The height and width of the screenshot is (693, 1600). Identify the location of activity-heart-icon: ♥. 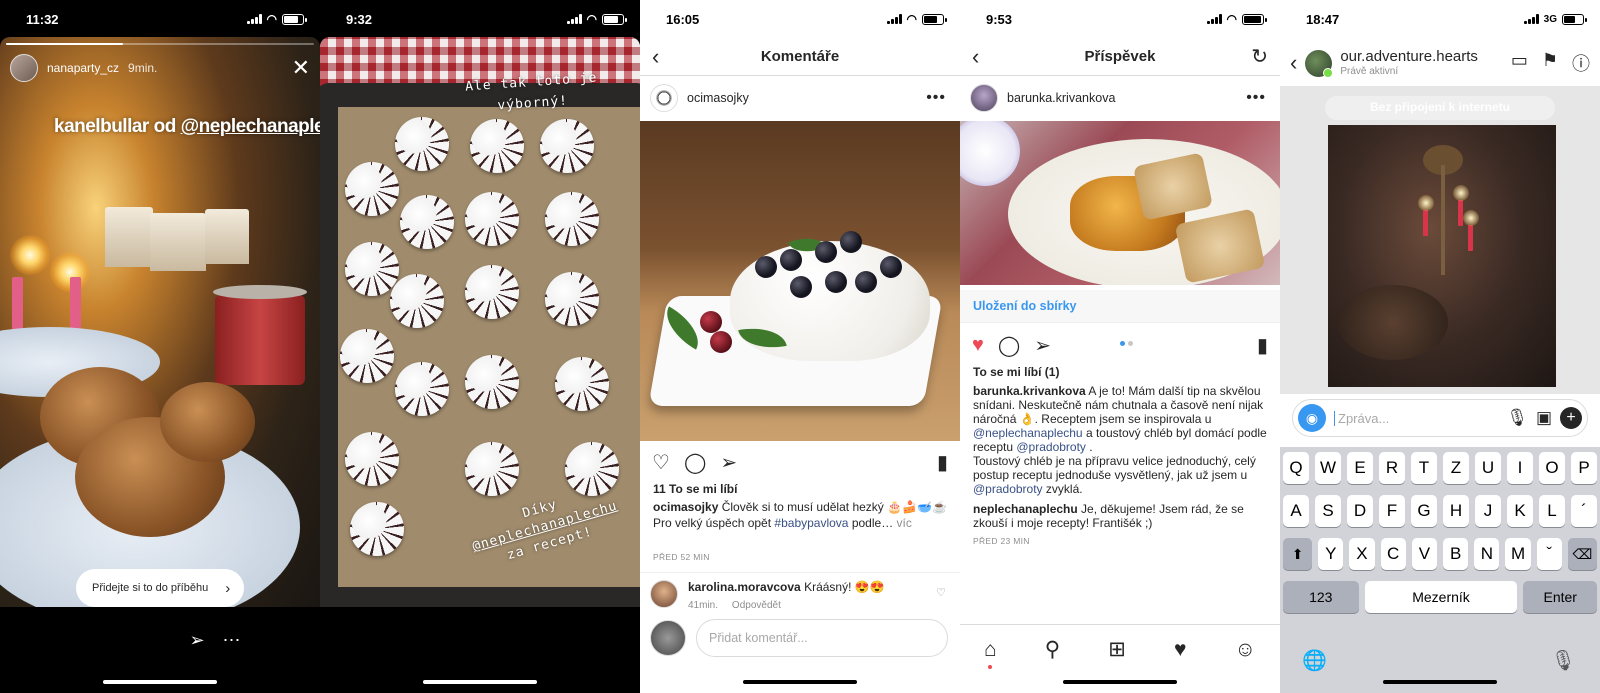
(1180, 650).